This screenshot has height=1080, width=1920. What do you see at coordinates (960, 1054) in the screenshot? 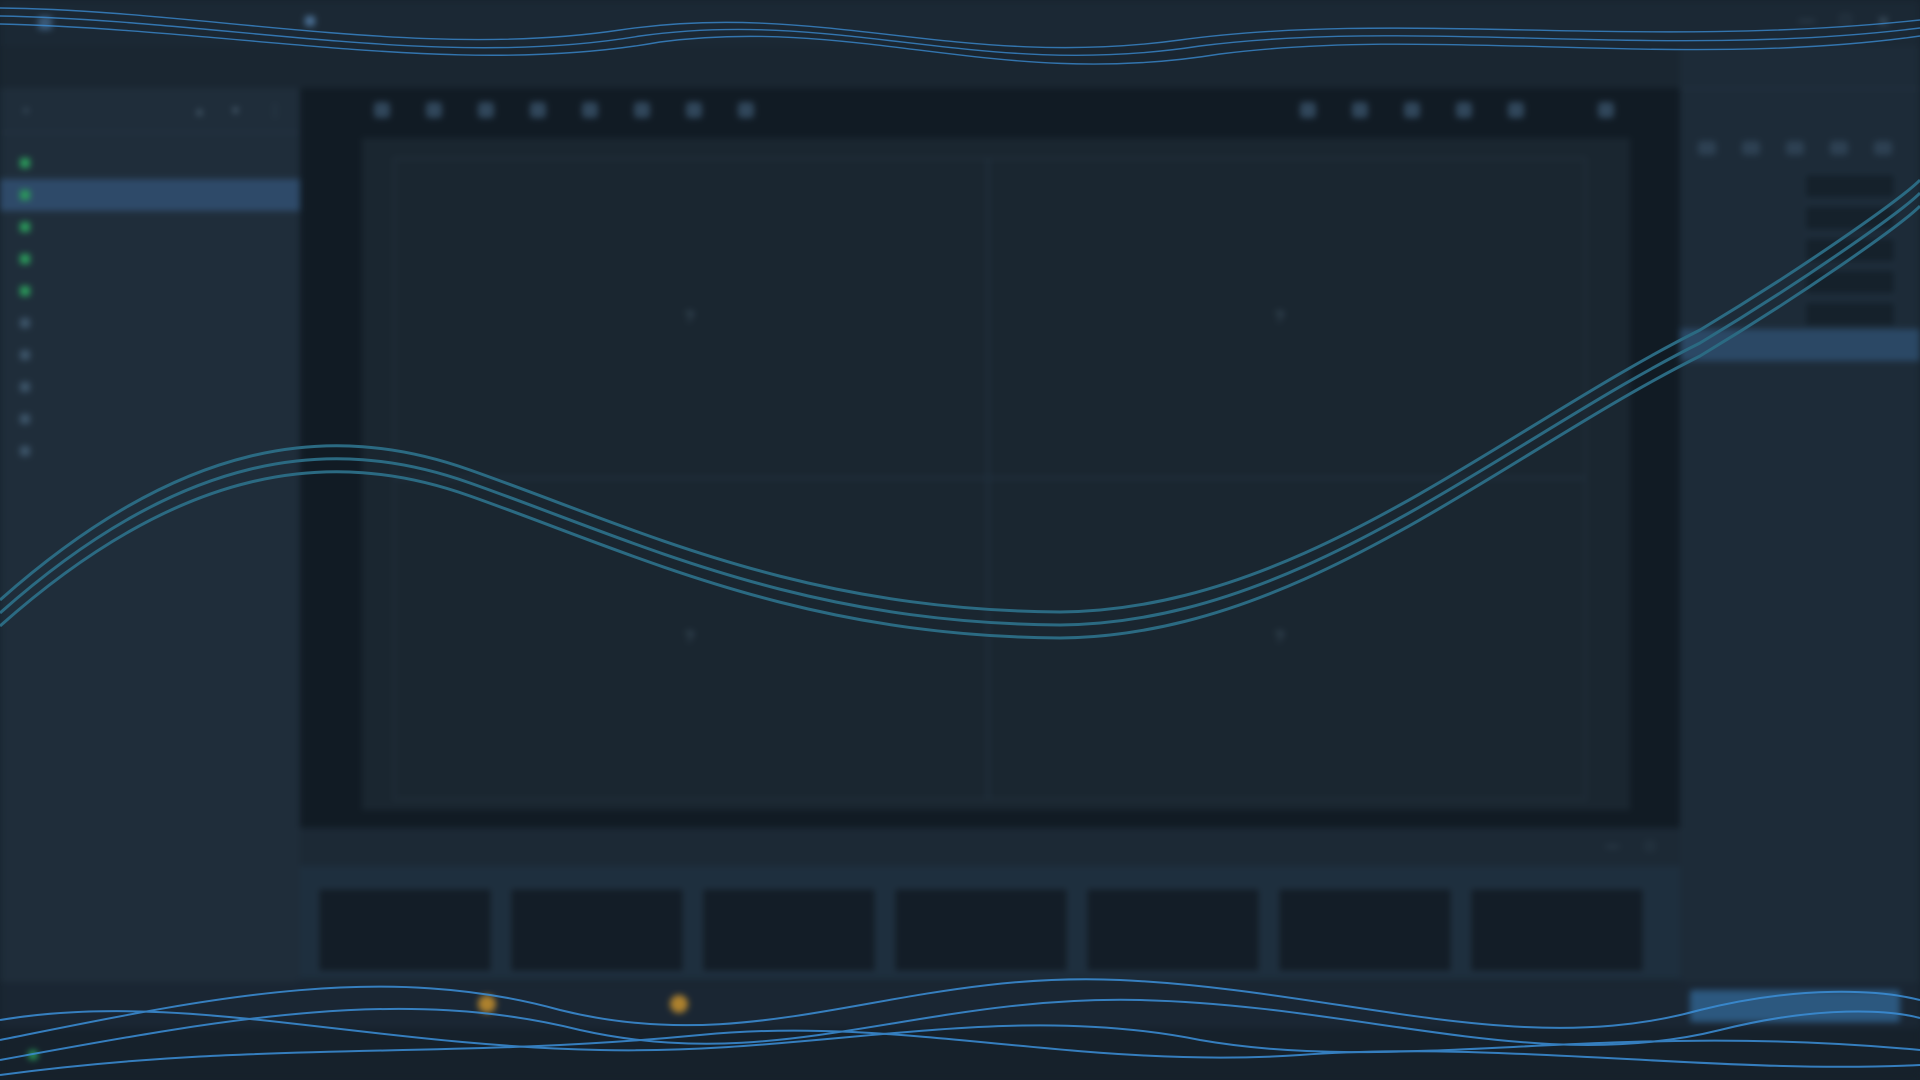
I see `footer-bar` at bounding box center [960, 1054].